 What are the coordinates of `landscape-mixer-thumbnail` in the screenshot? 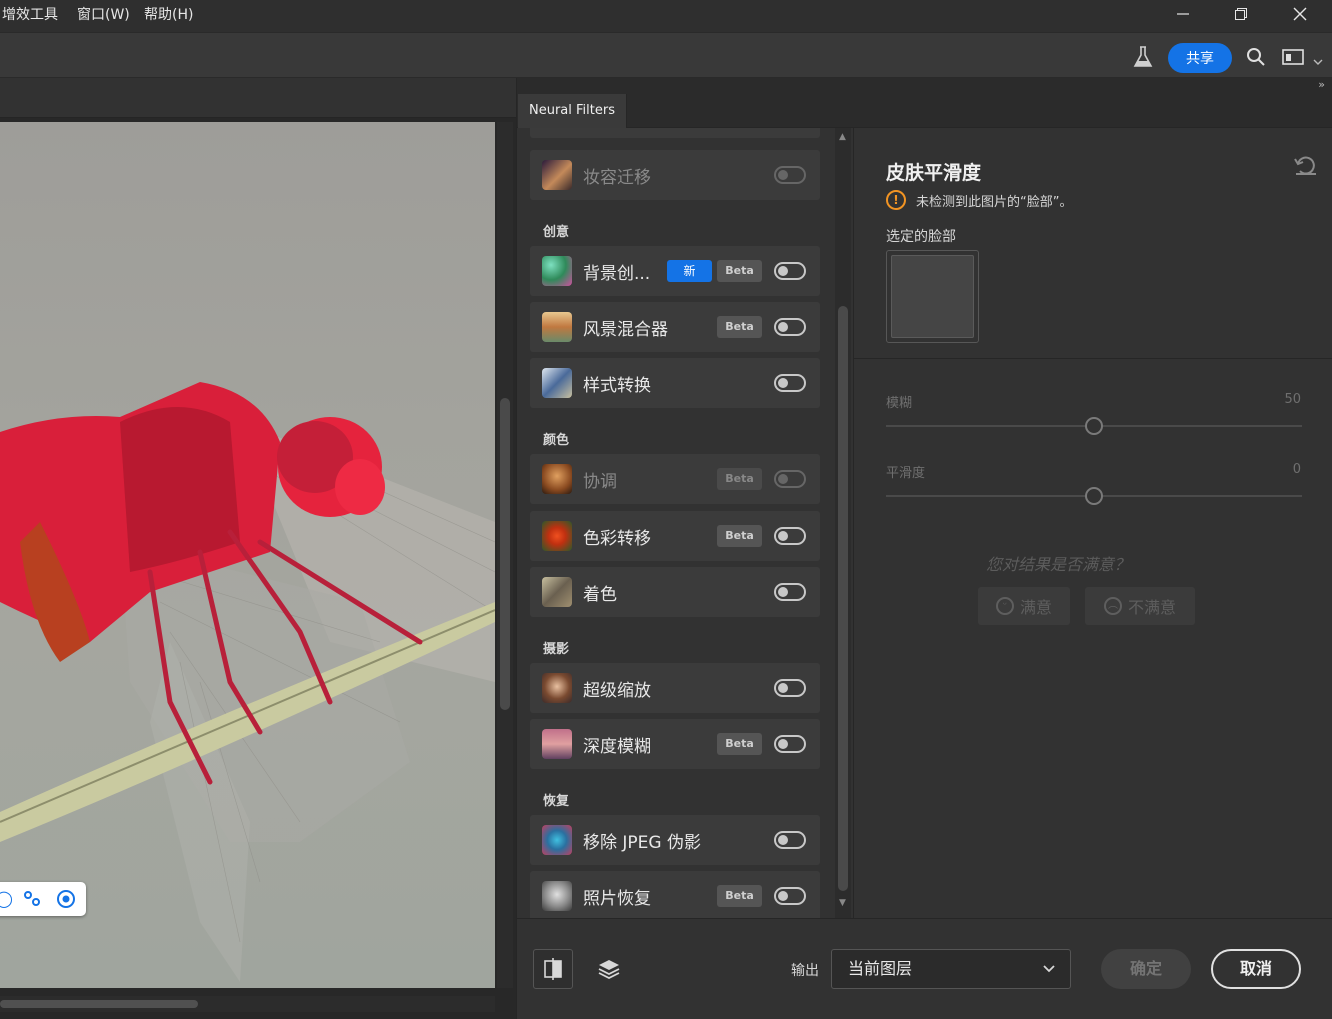 It's located at (557, 327).